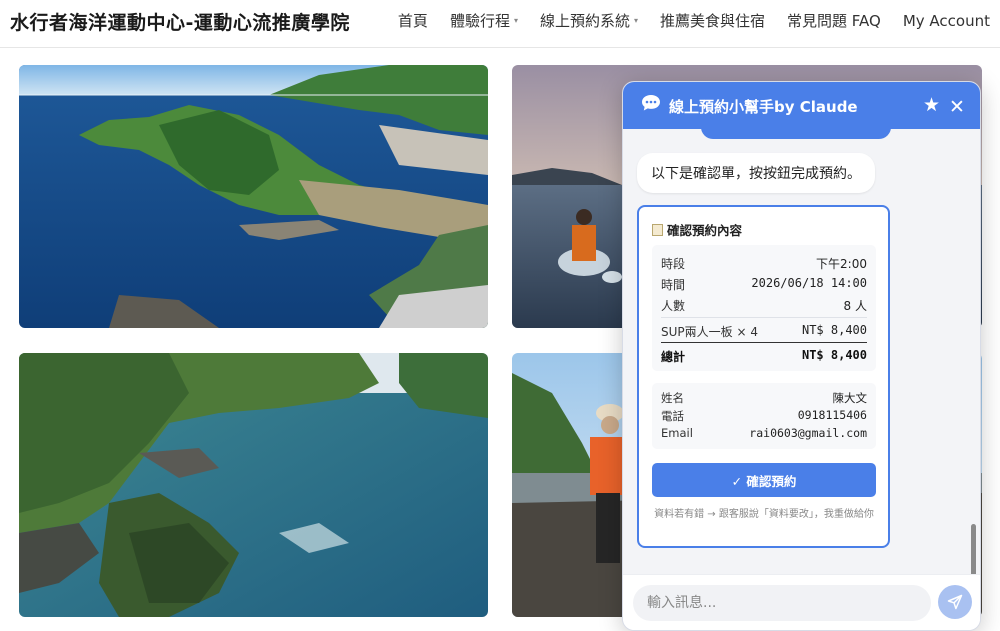 The height and width of the screenshot is (631, 1000). What do you see at coordinates (657, 230) in the screenshot?
I see `clipboard-icon` at bounding box center [657, 230].